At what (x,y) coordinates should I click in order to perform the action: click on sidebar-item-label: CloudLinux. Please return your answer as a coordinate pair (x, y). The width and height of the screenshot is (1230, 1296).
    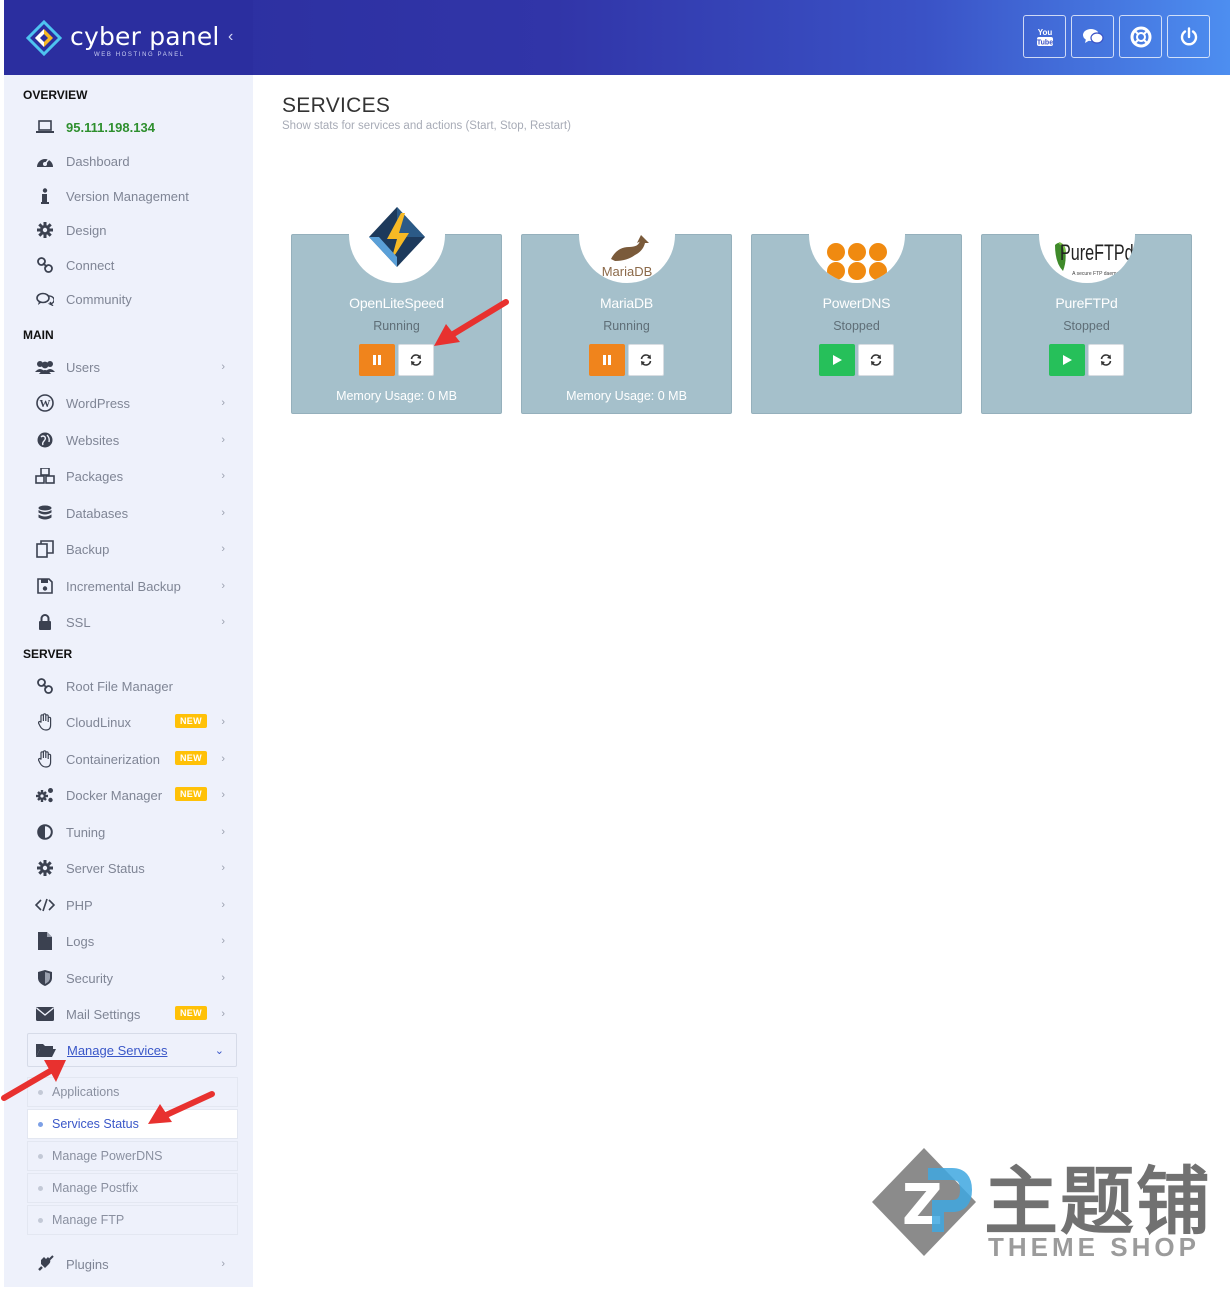
    Looking at the image, I should click on (99, 722).